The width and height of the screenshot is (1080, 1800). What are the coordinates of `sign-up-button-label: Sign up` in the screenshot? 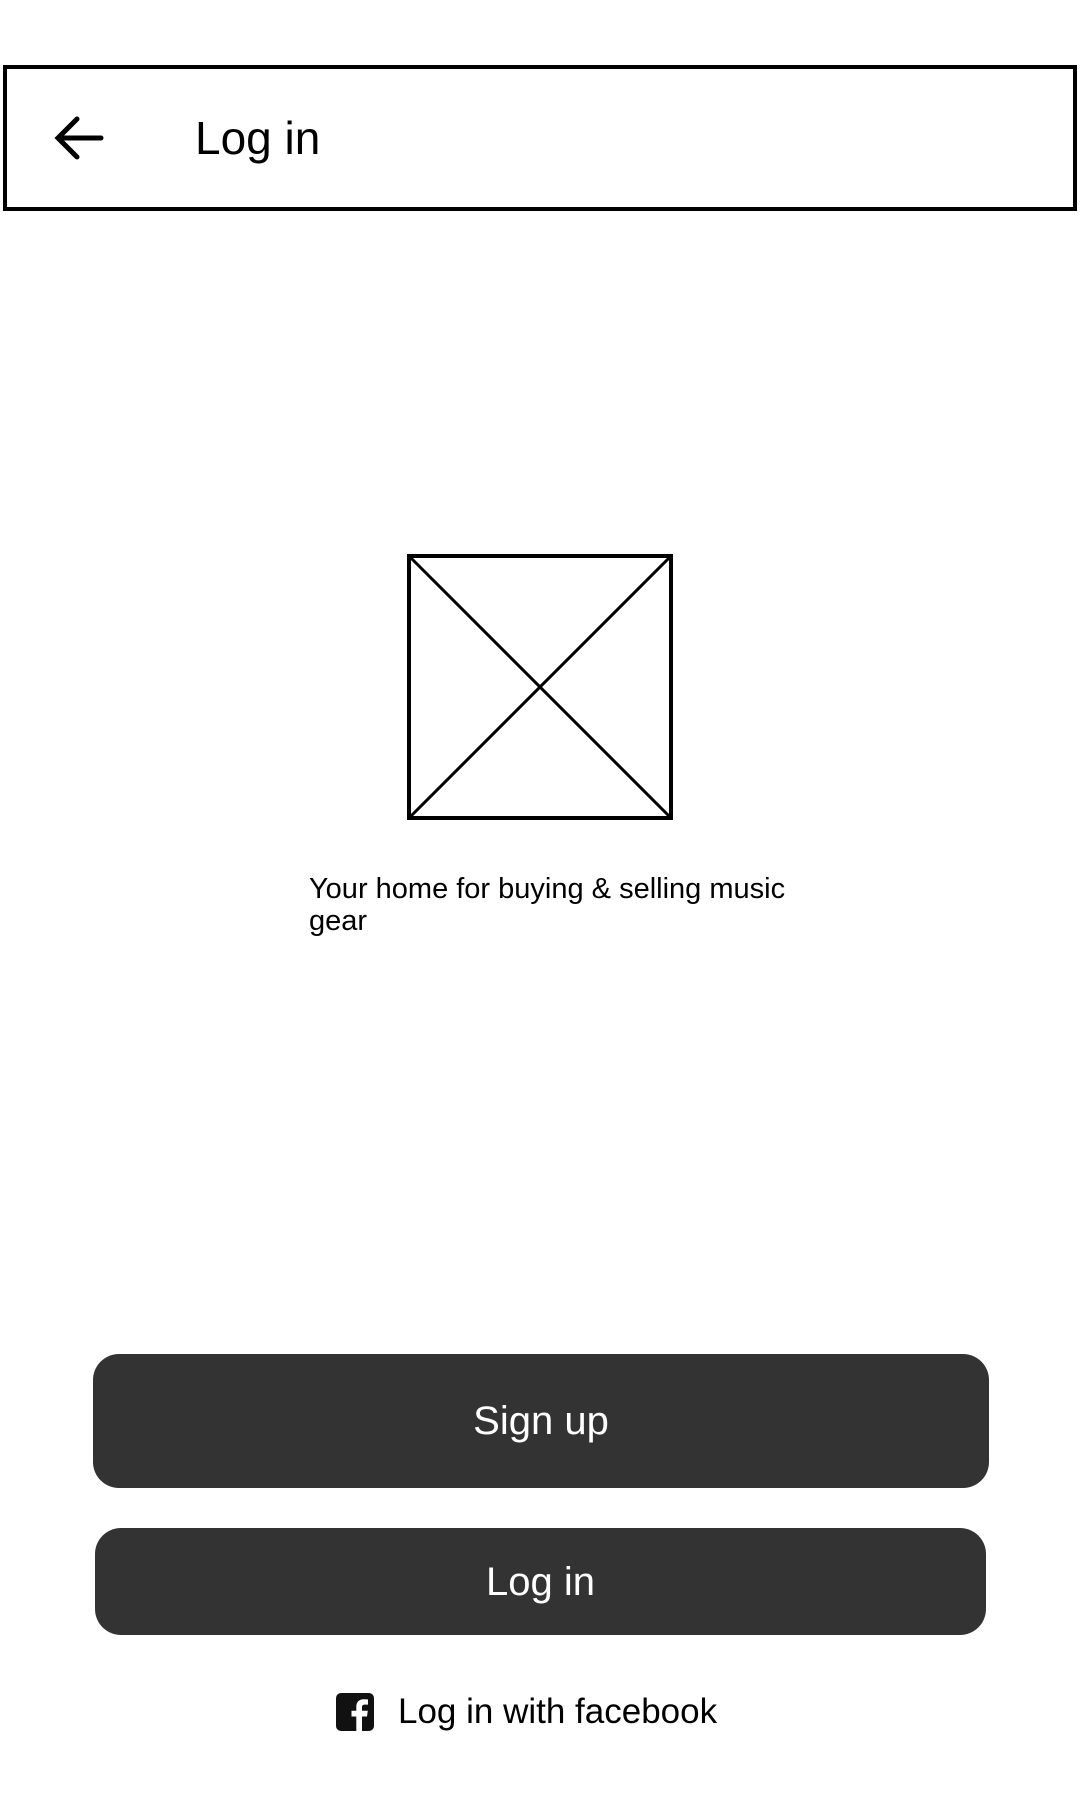 It's located at (541, 1421).